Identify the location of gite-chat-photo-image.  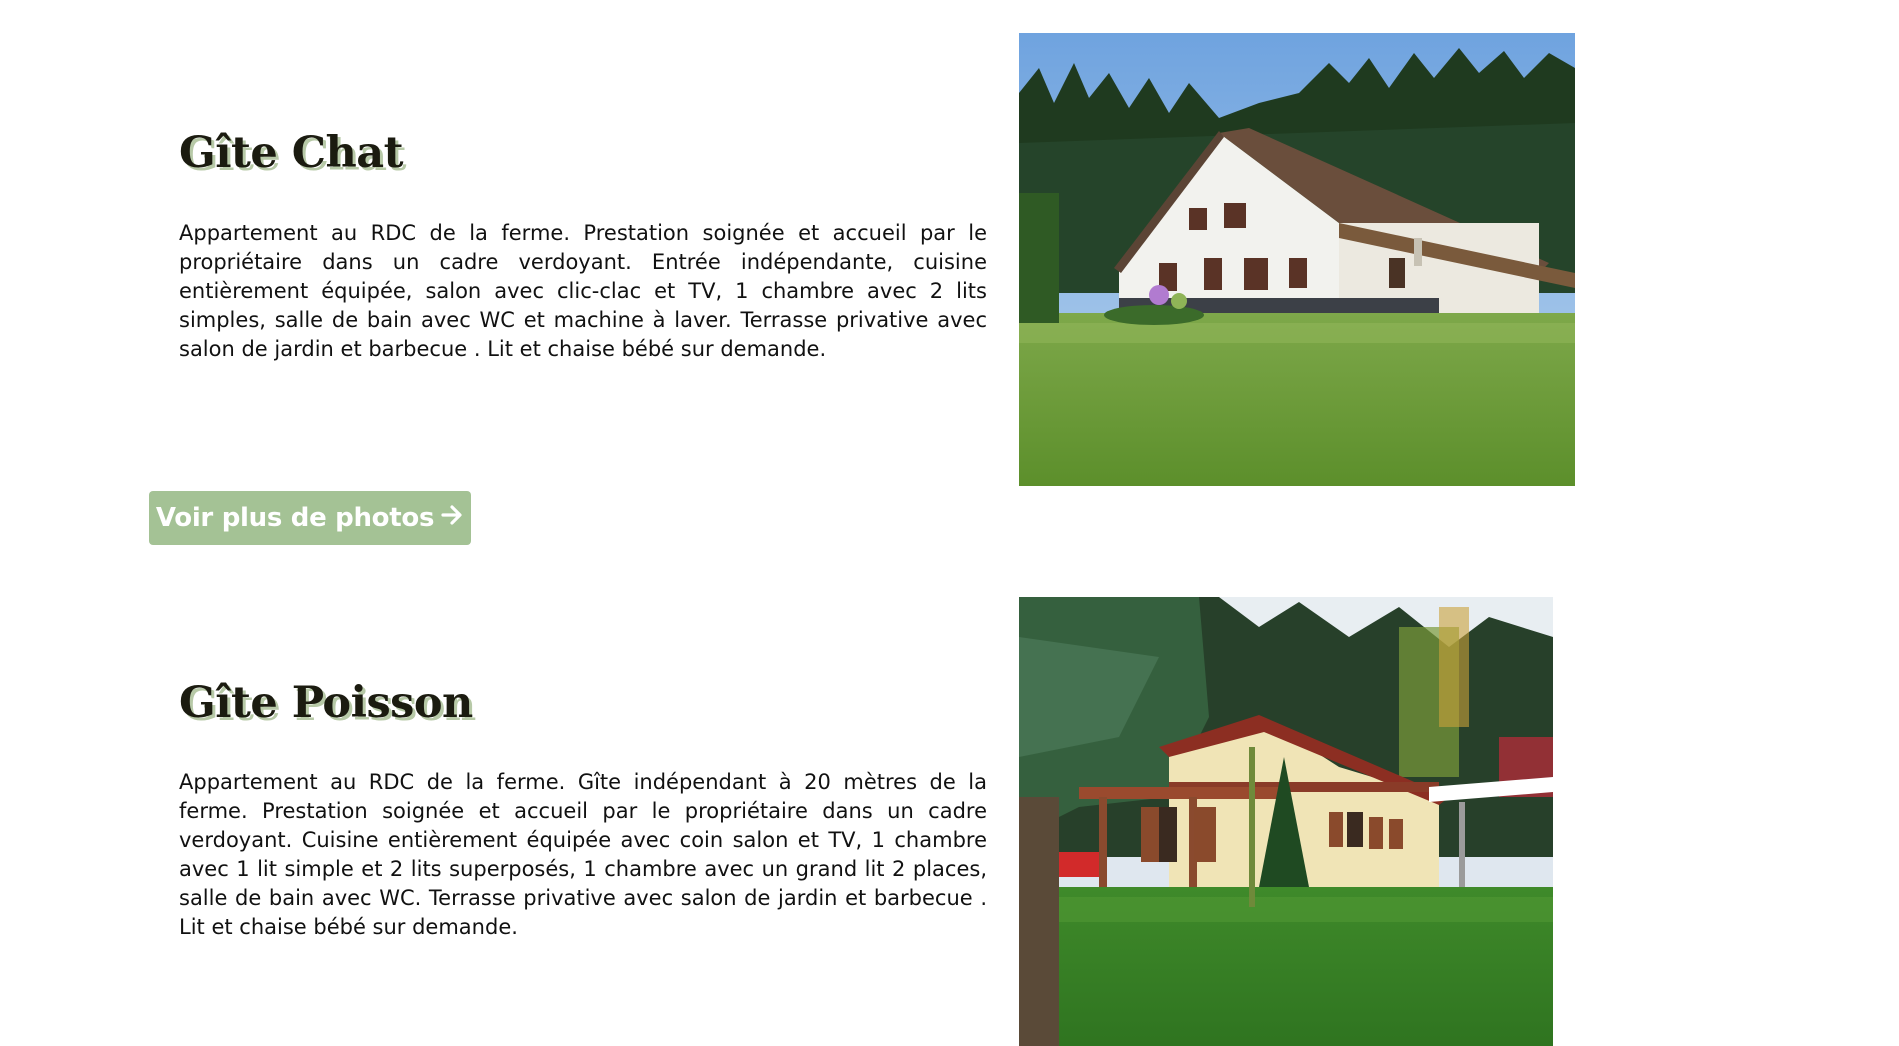
(1297, 259).